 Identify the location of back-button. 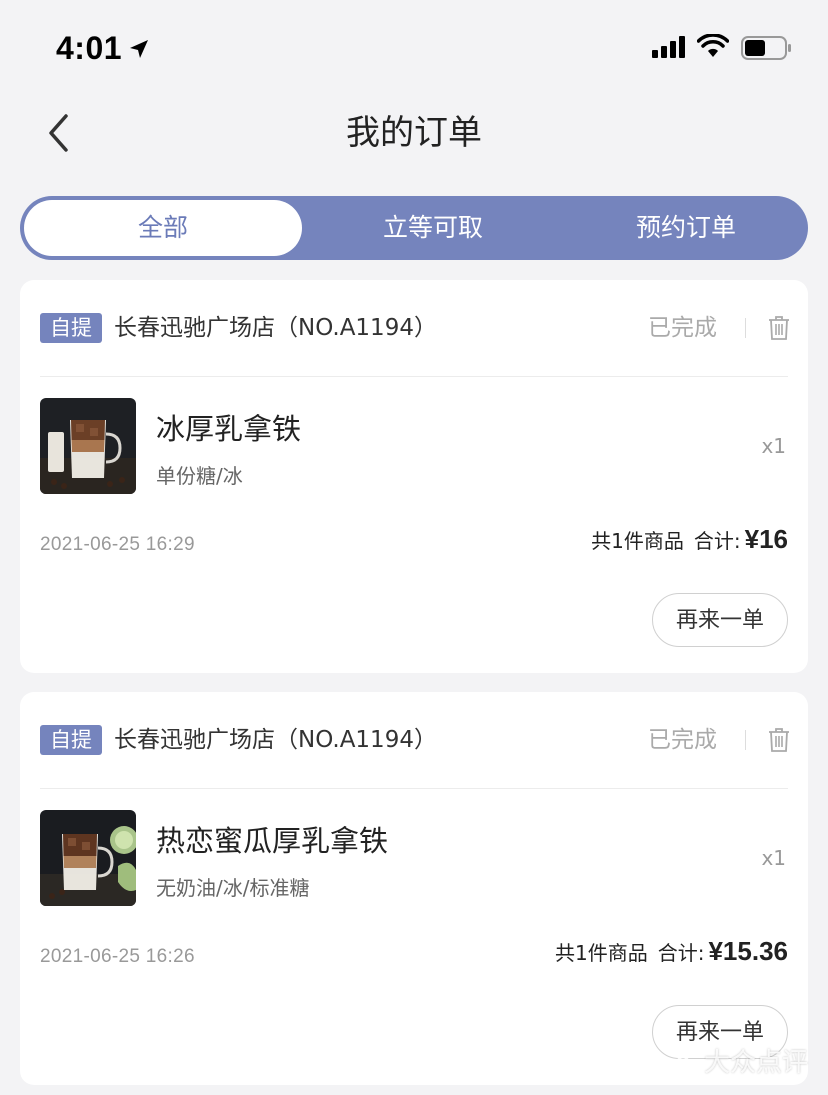
(58, 133).